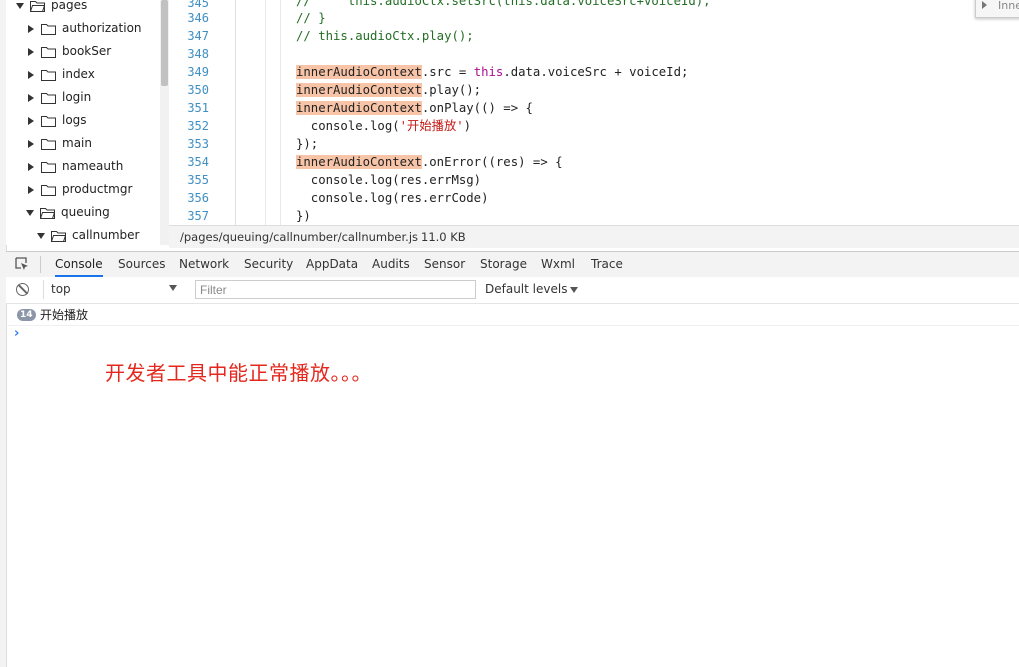 This screenshot has width=1019, height=667. Describe the element at coordinates (391, 264) in the screenshot. I see `tab-audits: Audits` at that location.